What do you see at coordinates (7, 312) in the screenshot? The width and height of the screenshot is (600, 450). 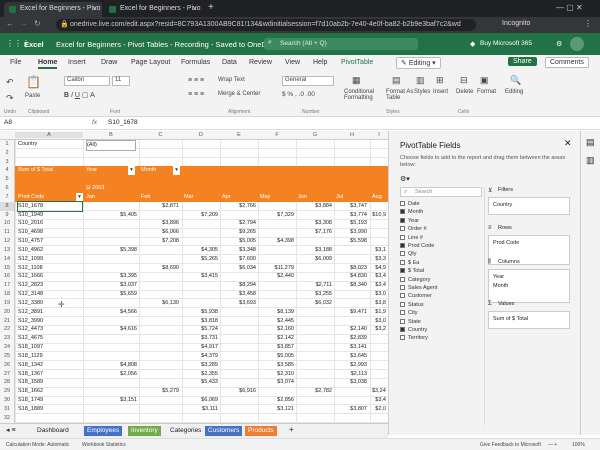 I see `row-header: 20` at bounding box center [7, 312].